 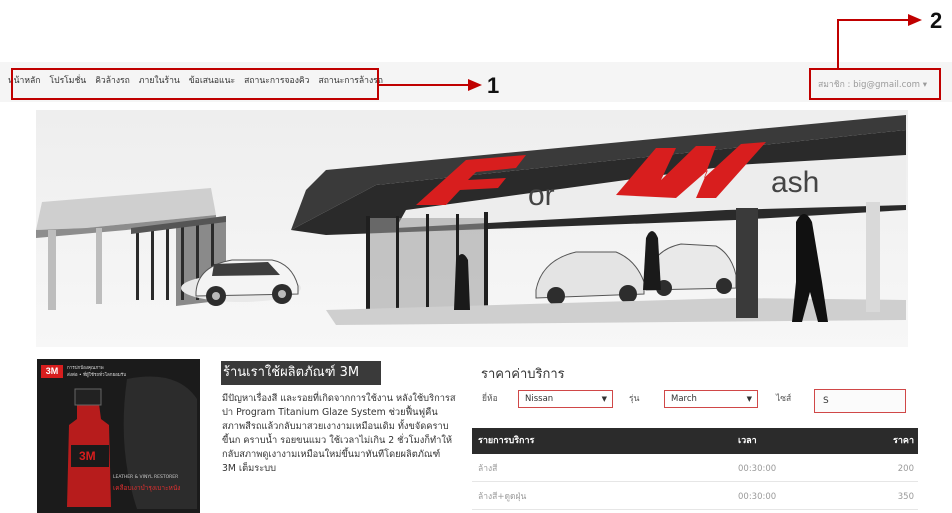 I want to click on banner-product-label: LEATHER & VINYL RESTORER, so click(x=146, y=477).